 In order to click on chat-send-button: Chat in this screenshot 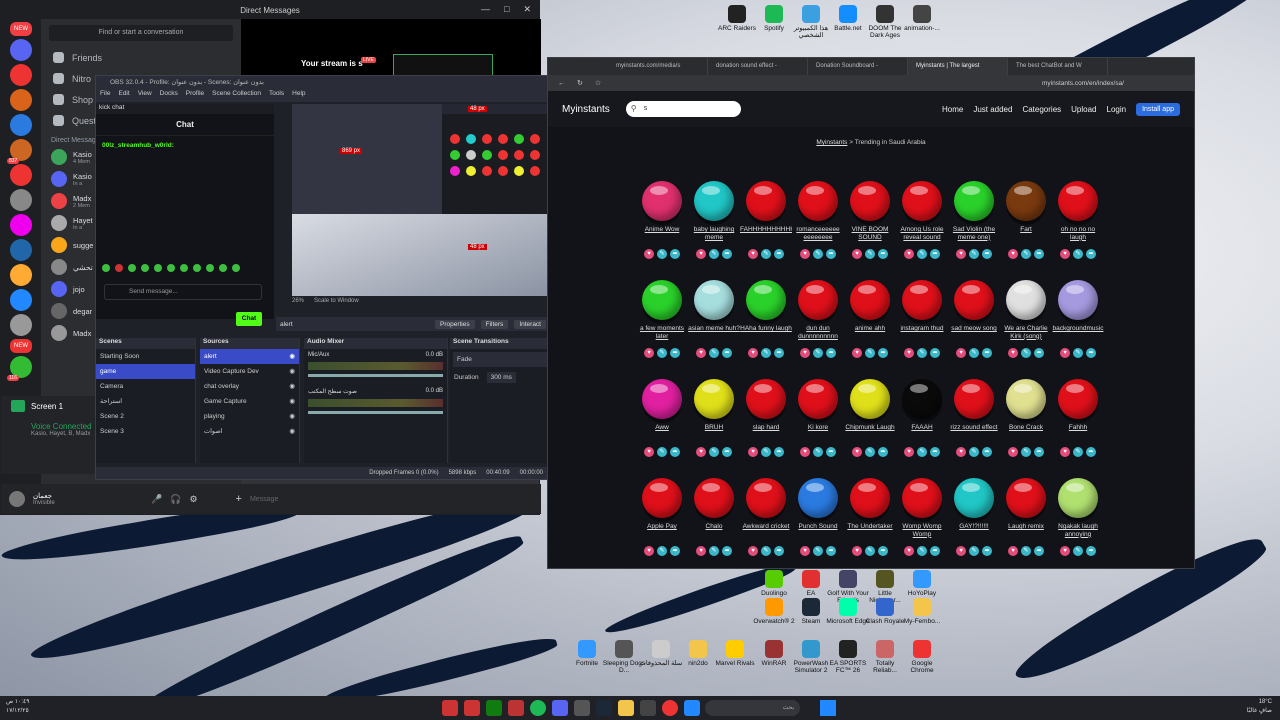, I will do `click(249, 319)`.